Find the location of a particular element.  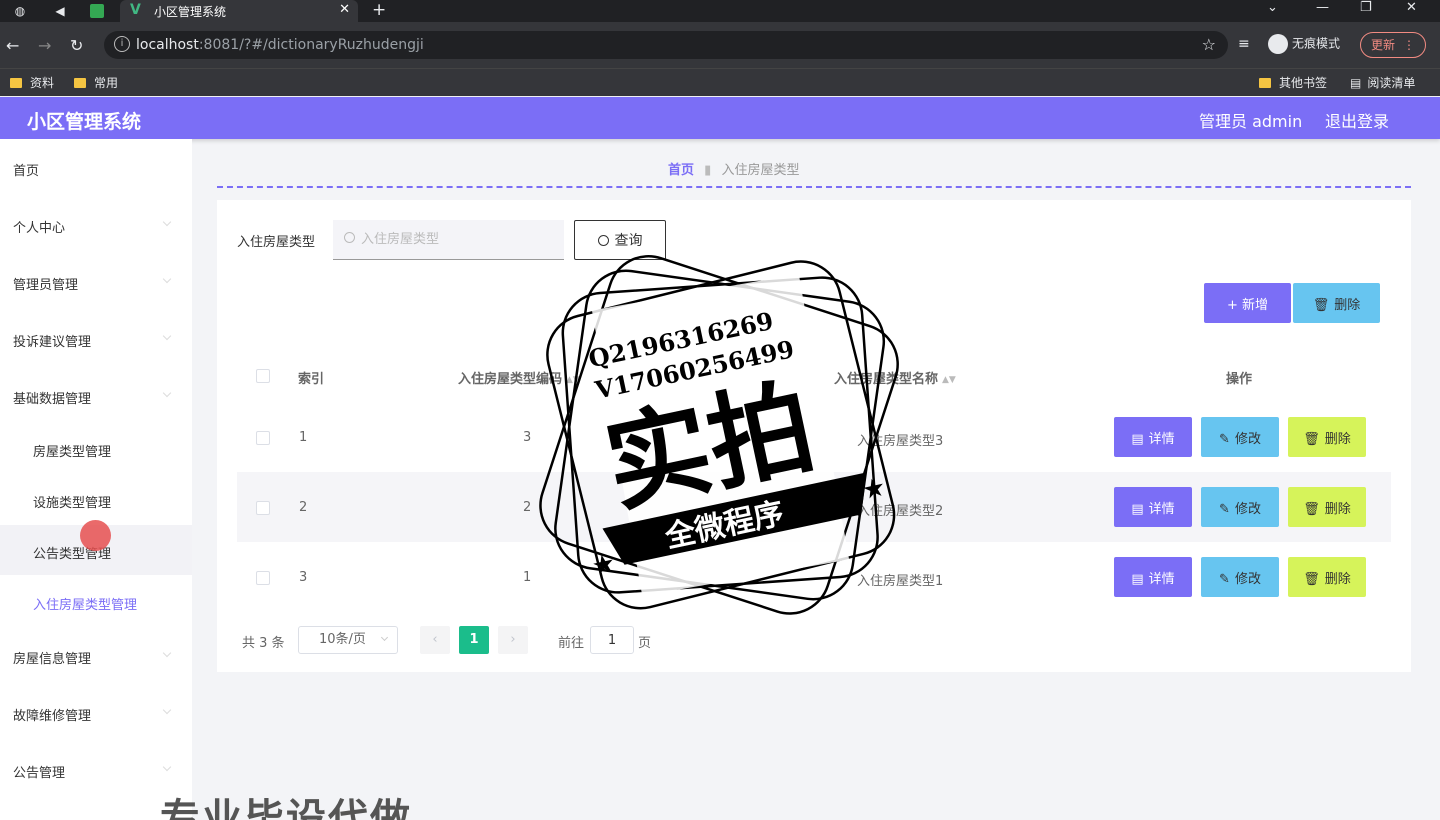

sheet-tab-icon is located at coordinates (97, 11).